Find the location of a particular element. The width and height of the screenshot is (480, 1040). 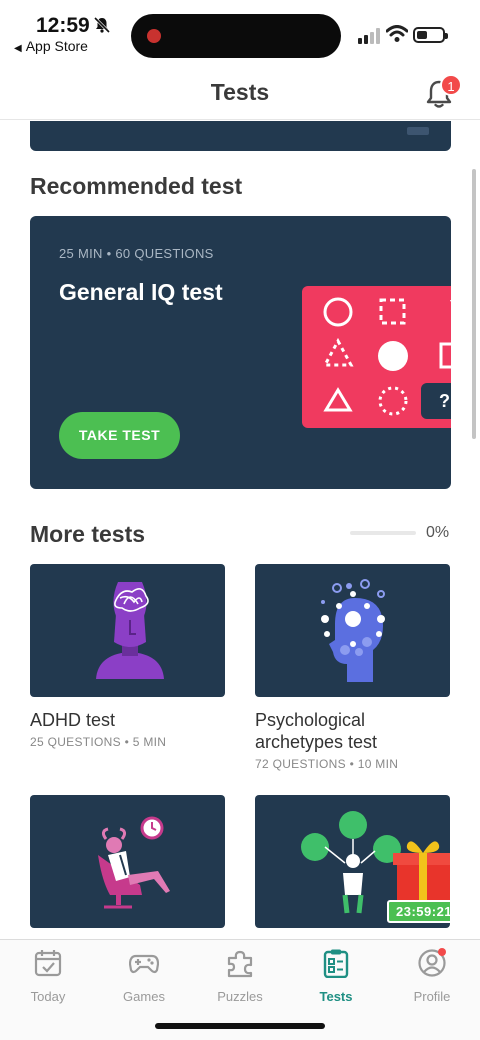

test-name-archetypes: Psychological archetypes test is located at coordinates (352, 731).